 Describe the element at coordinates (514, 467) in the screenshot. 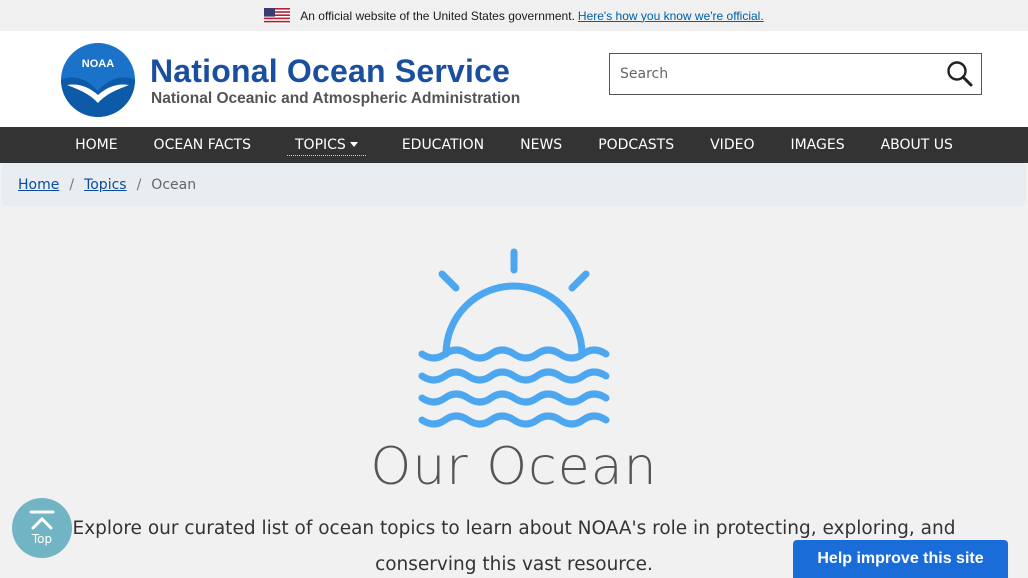

I see `page-title: Our Ocean` at that location.